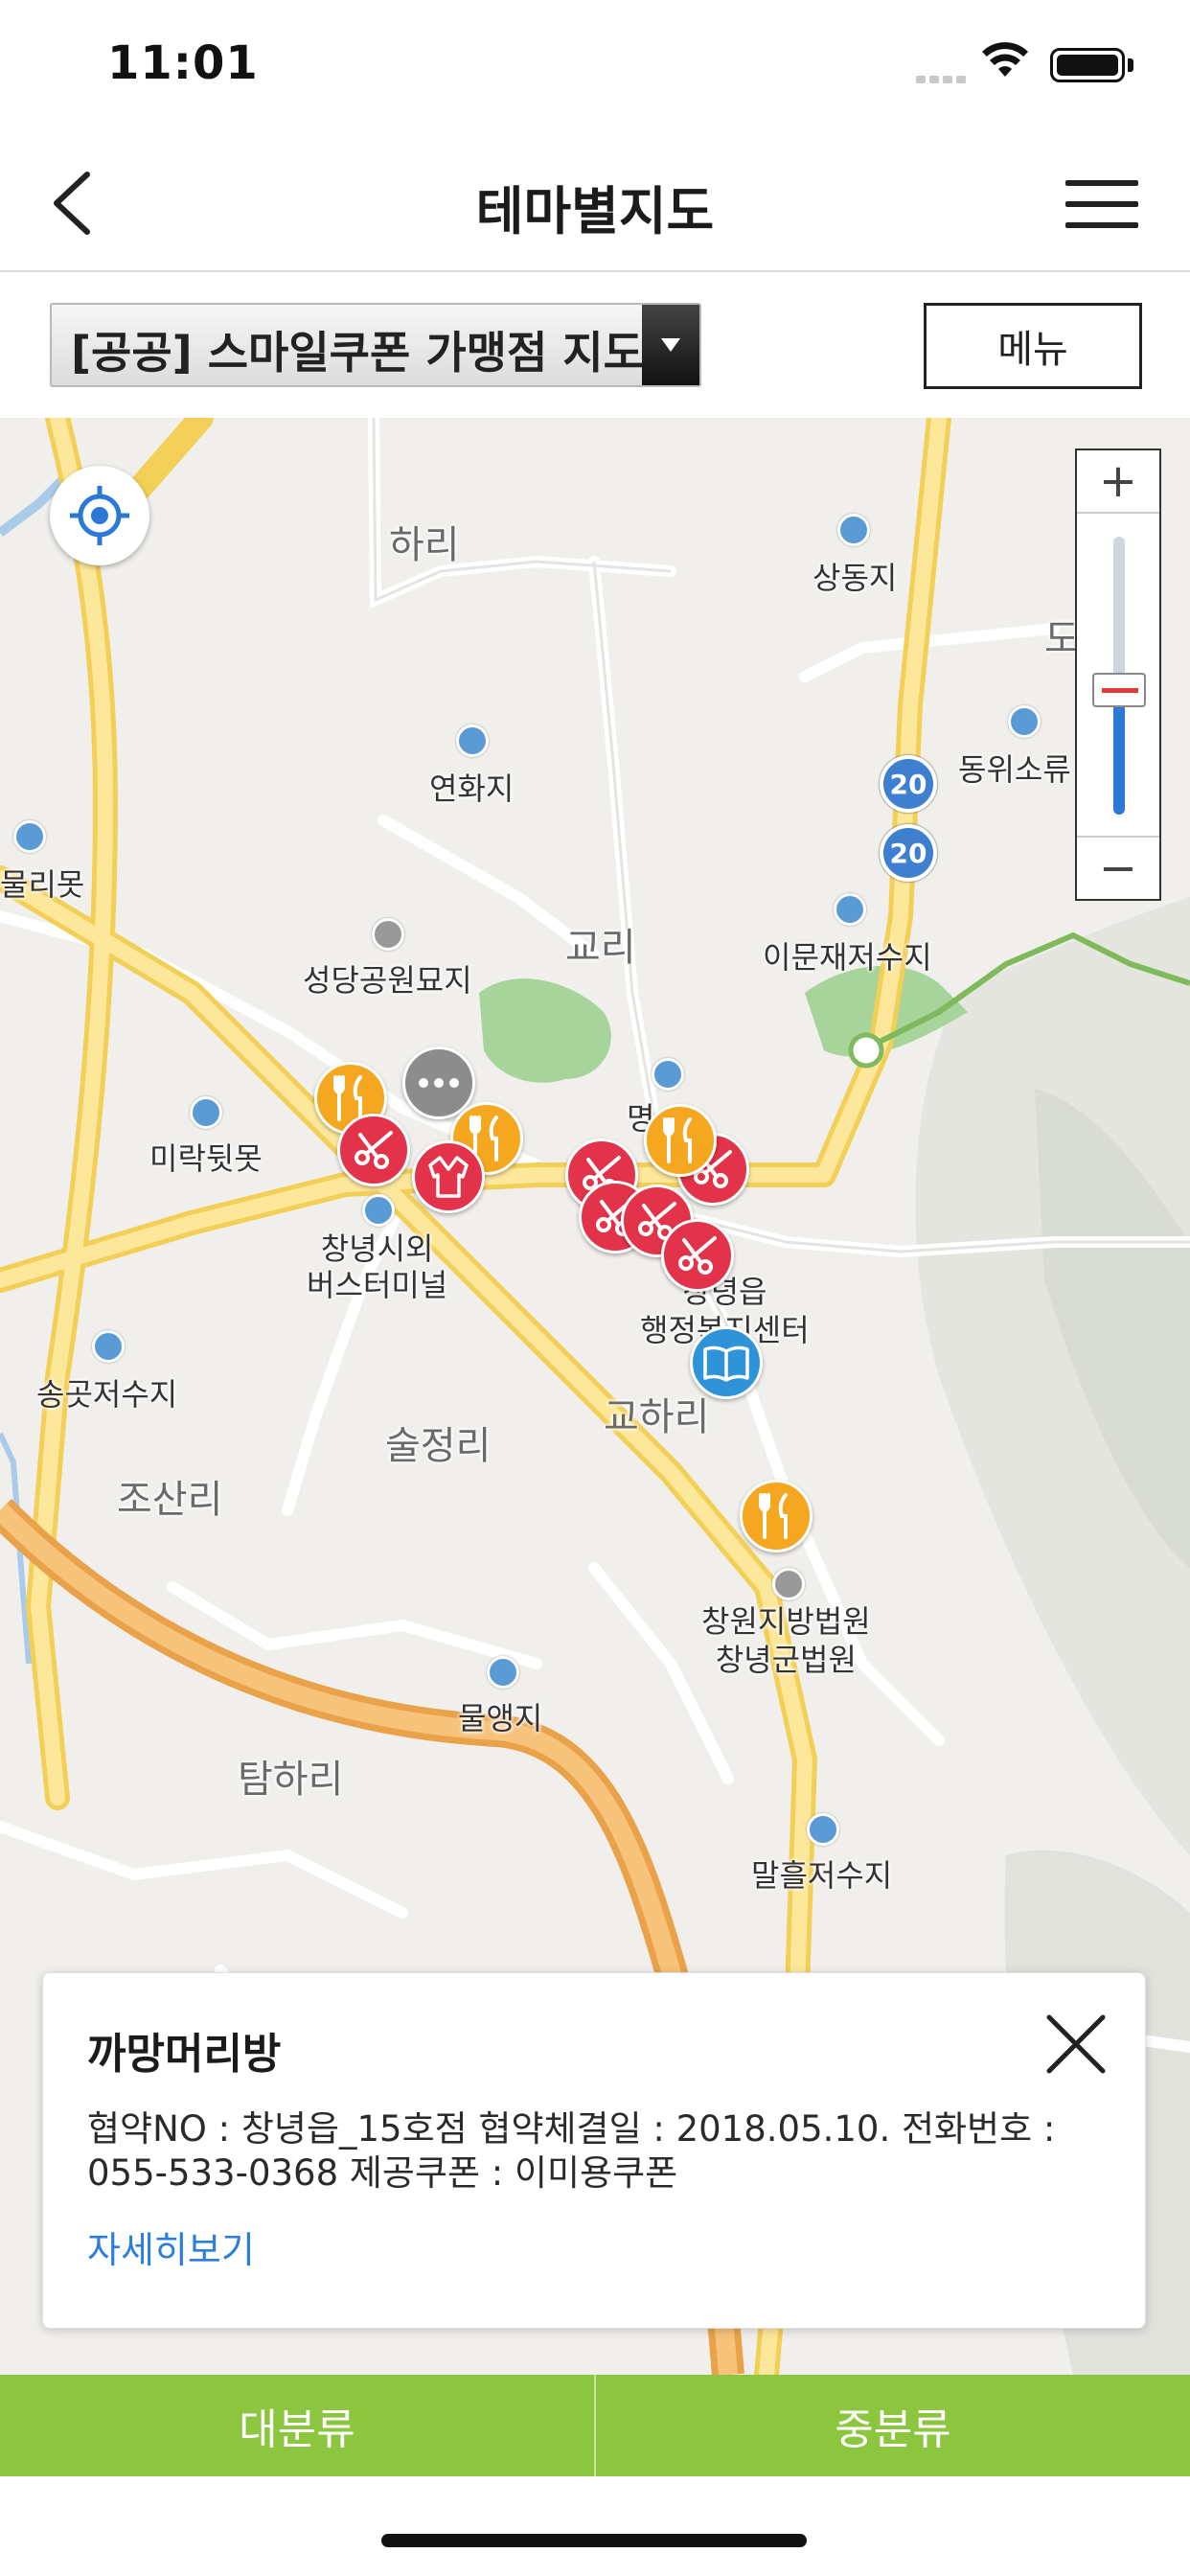  I want to click on place-label: 술정리, so click(439, 1446).